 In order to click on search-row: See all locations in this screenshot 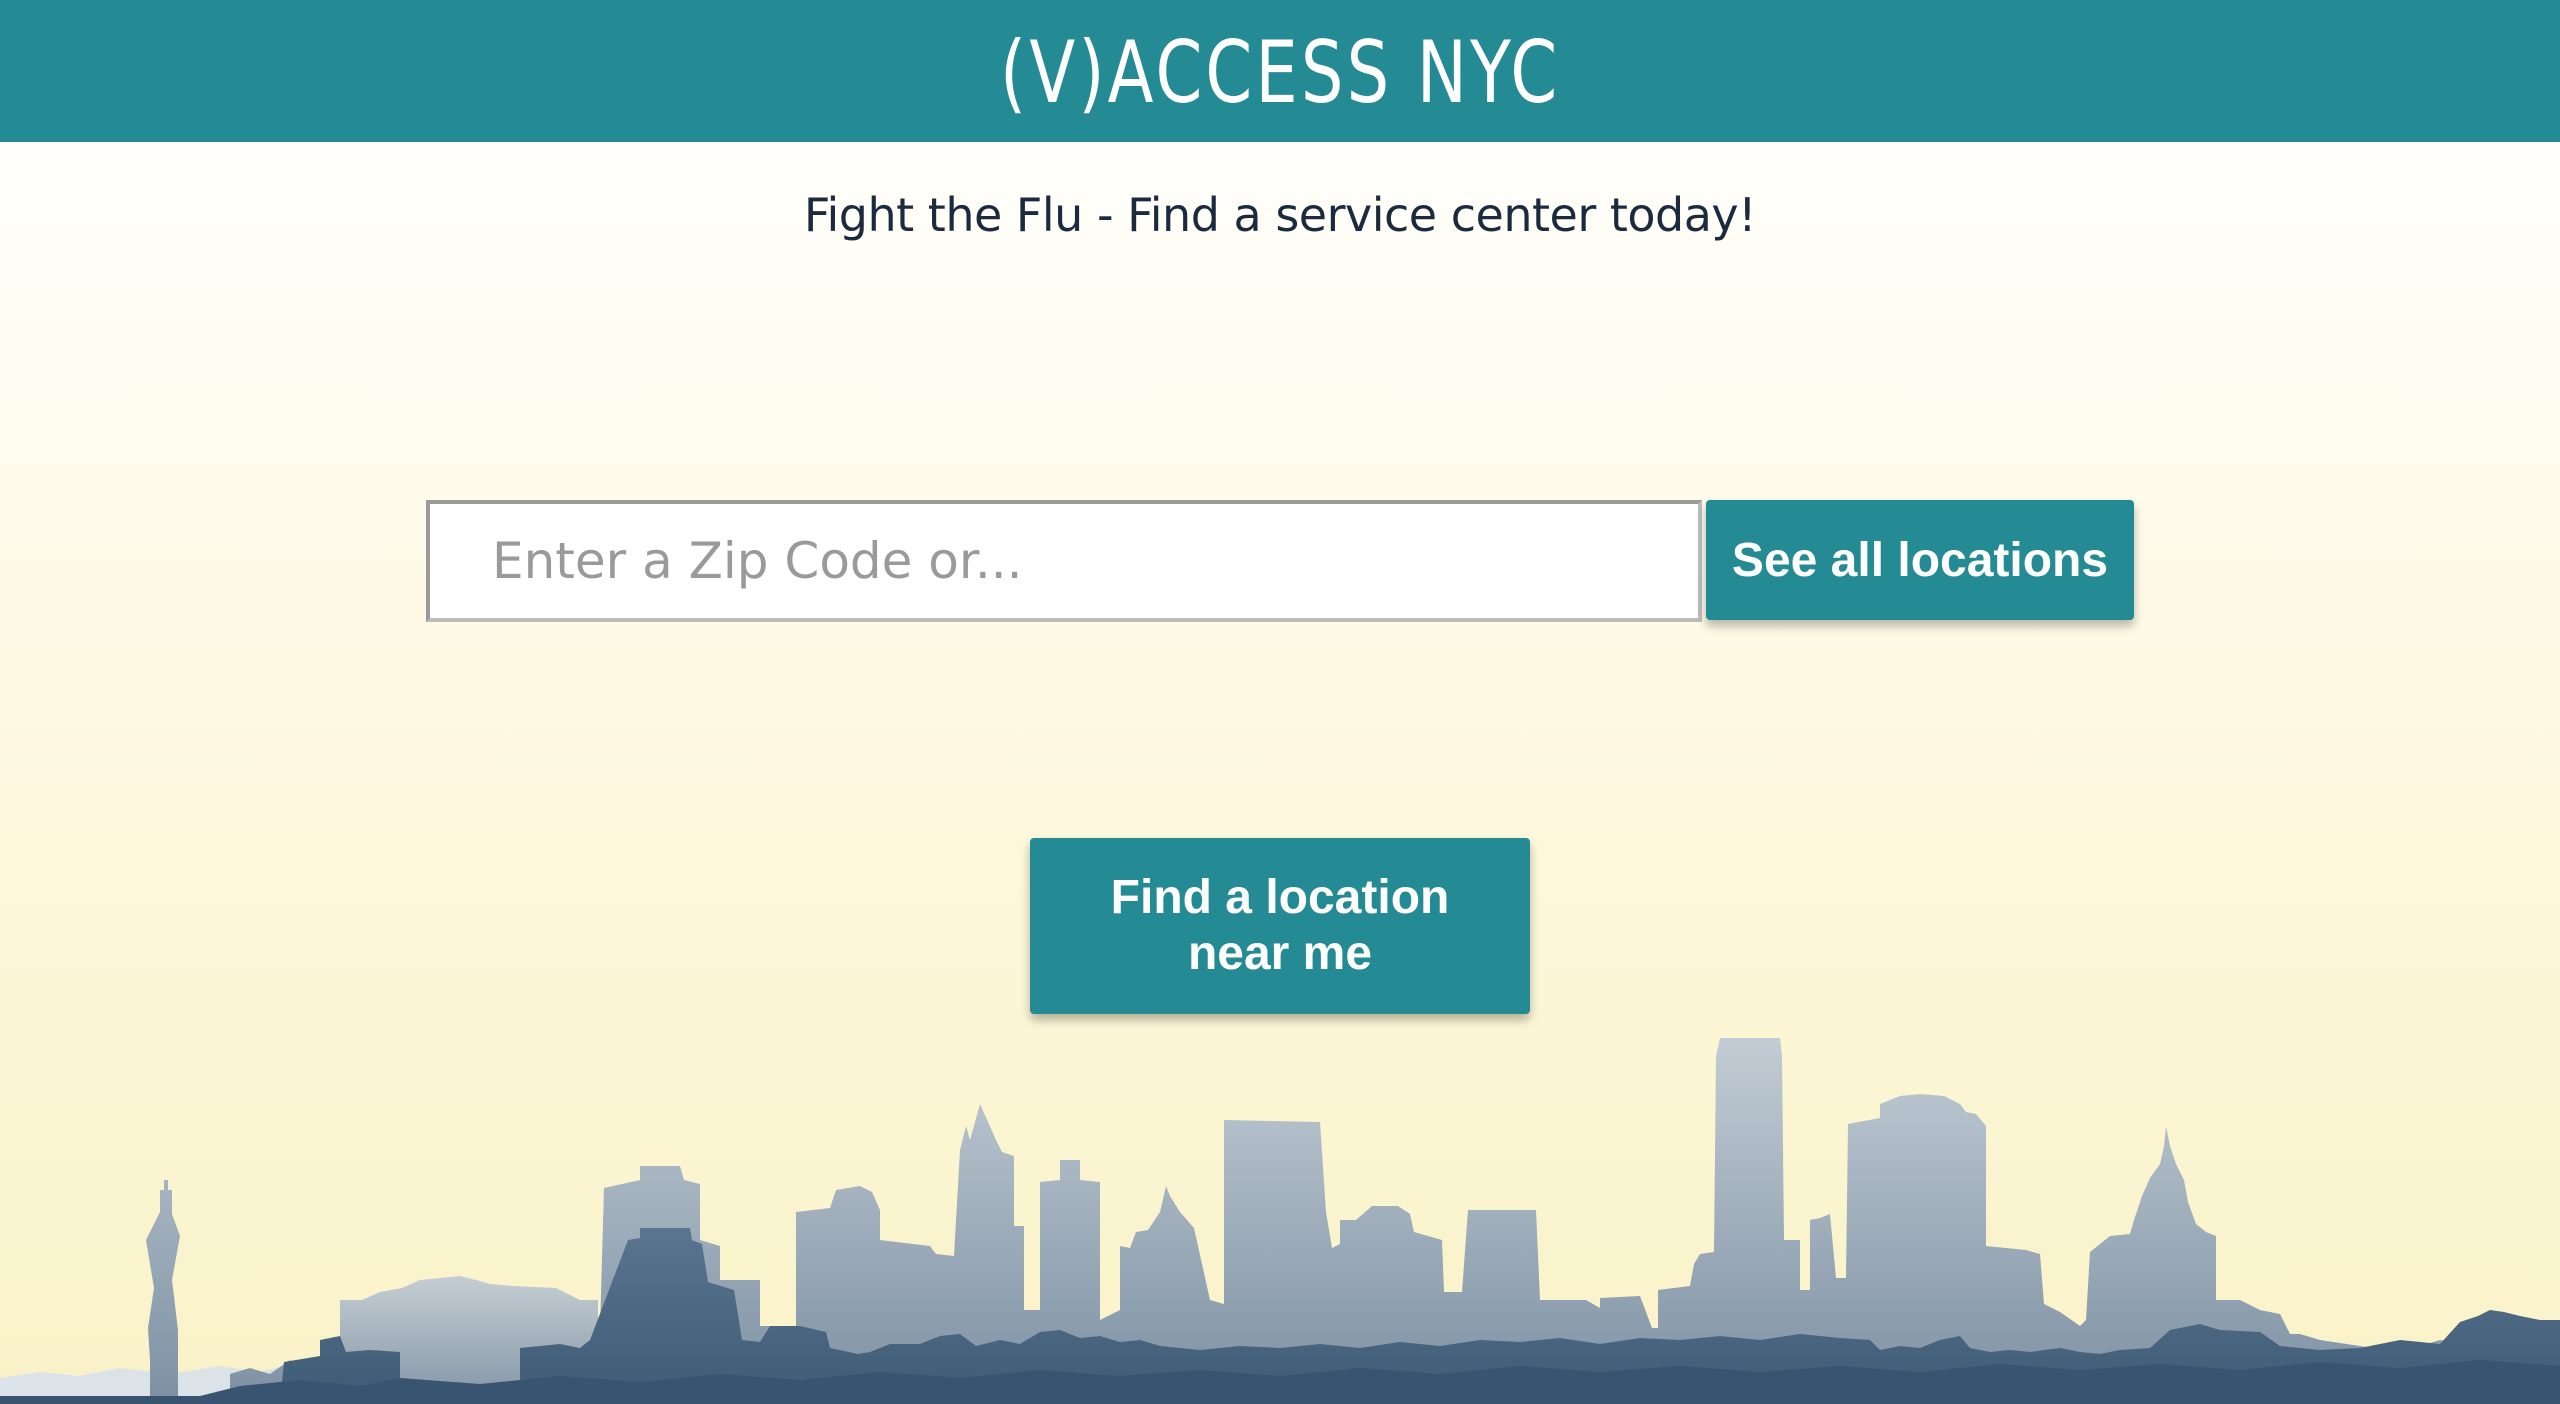, I will do `click(1280, 561)`.